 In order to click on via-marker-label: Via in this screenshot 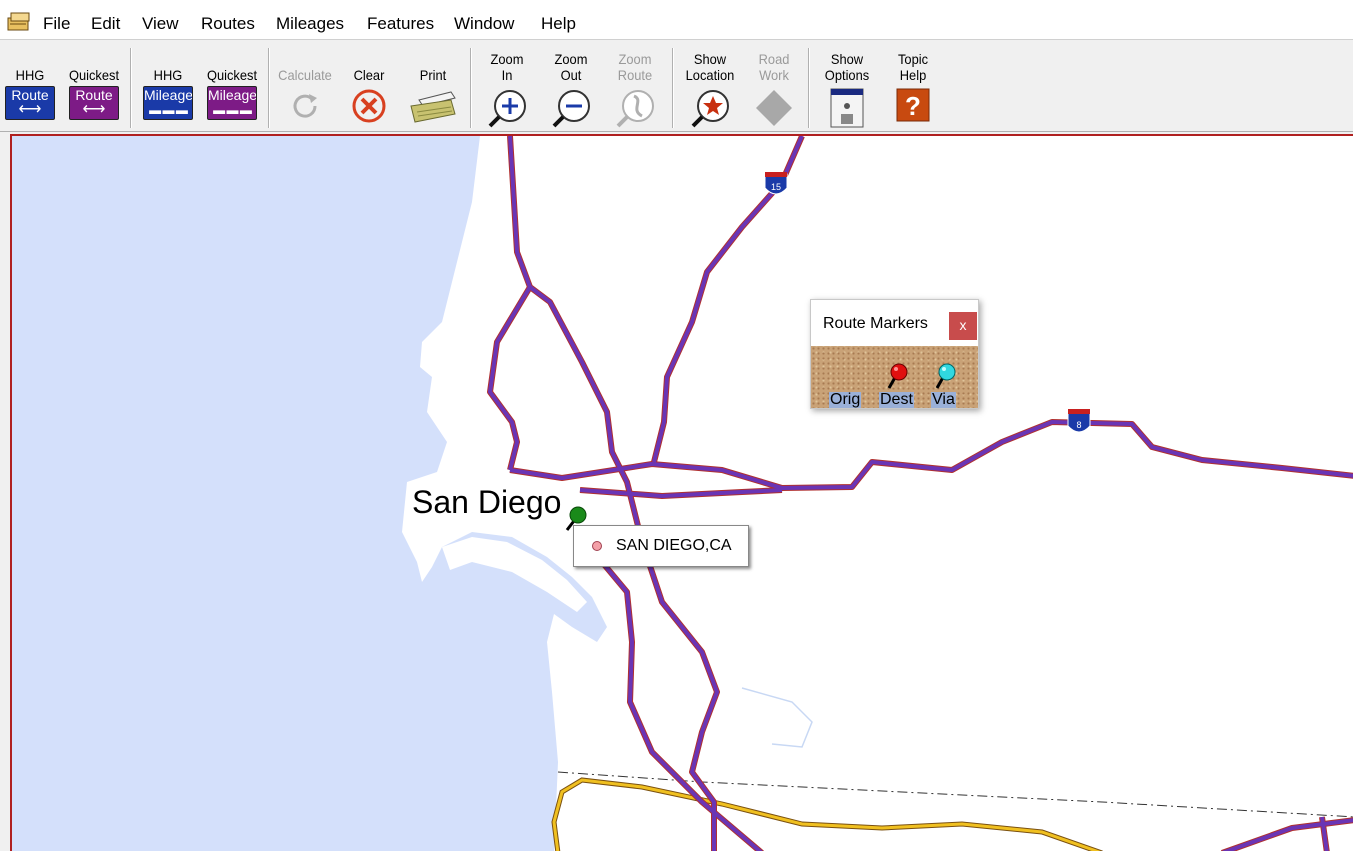, I will do `click(943, 399)`.